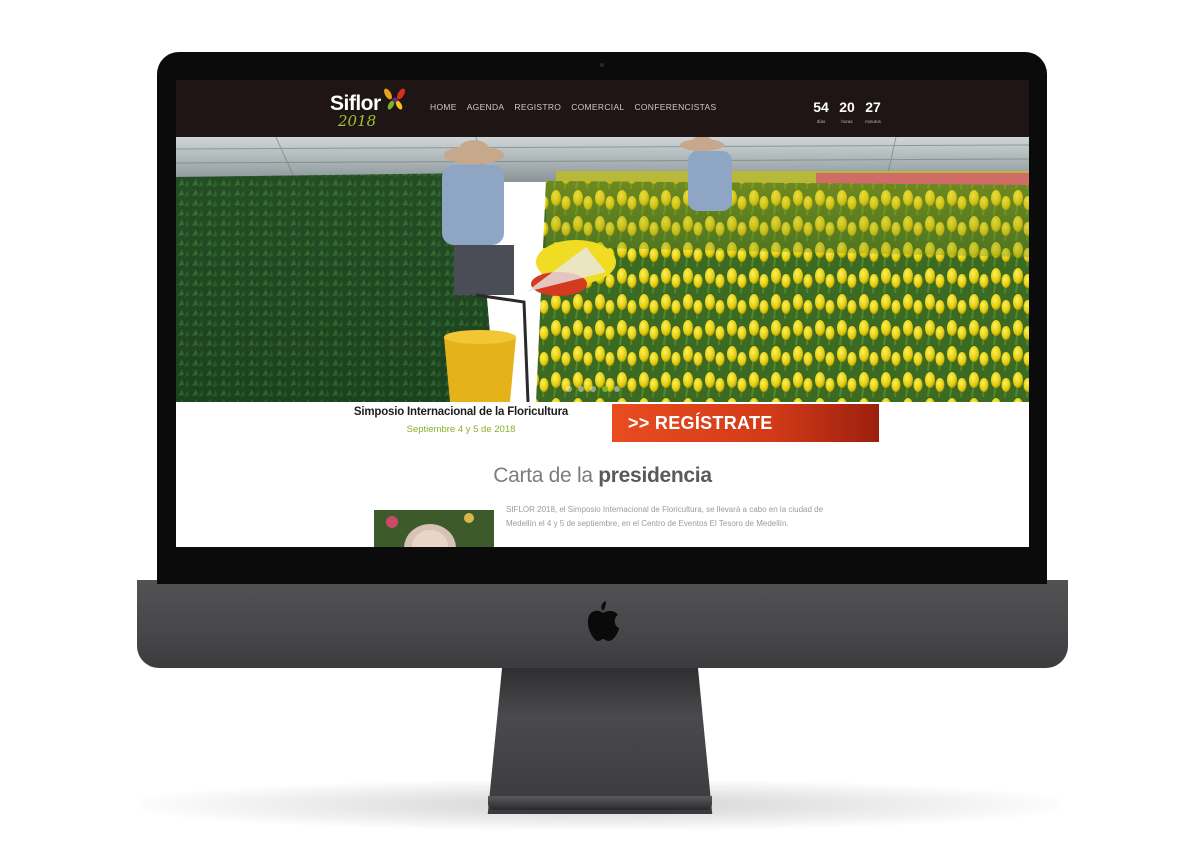 The image size is (1200, 841). Describe the element at coordinates (745, 423) in the screenshot. I see `register-button: >> REGÍSTRATE` at that location.